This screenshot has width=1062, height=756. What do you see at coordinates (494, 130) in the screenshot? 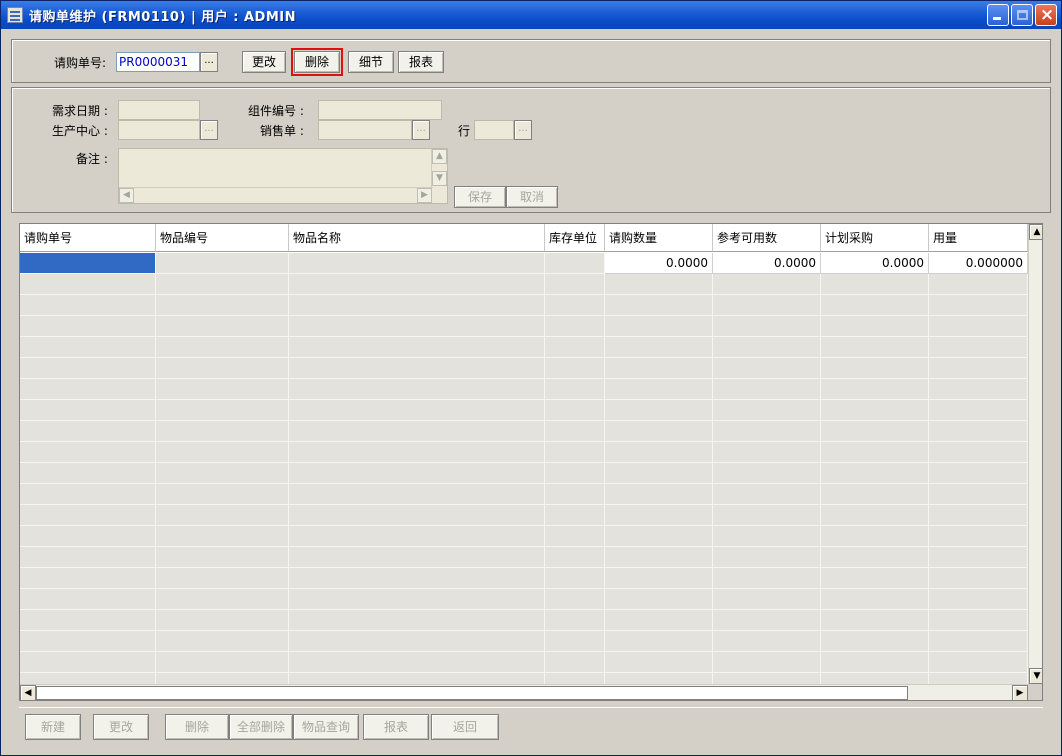
I see `line-input` at bounding box center [494, 130].